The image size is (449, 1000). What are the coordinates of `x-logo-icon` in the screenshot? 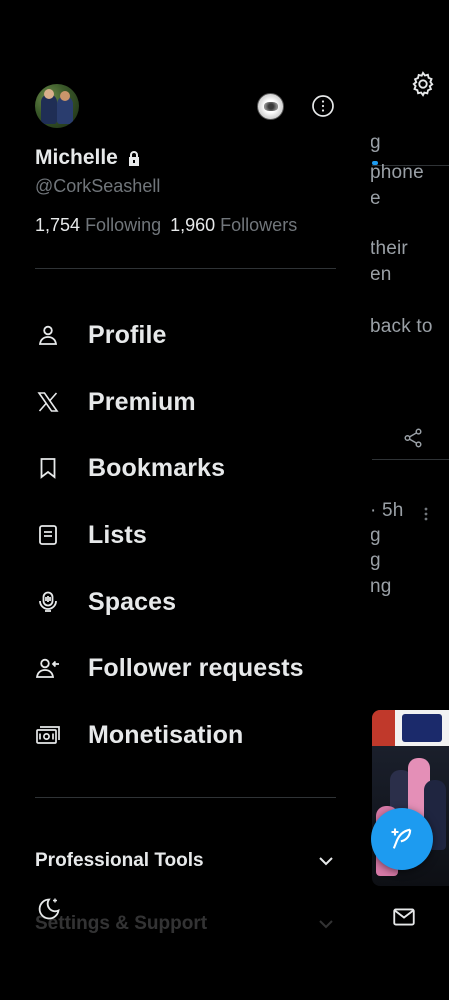 It's located at (48, 402).